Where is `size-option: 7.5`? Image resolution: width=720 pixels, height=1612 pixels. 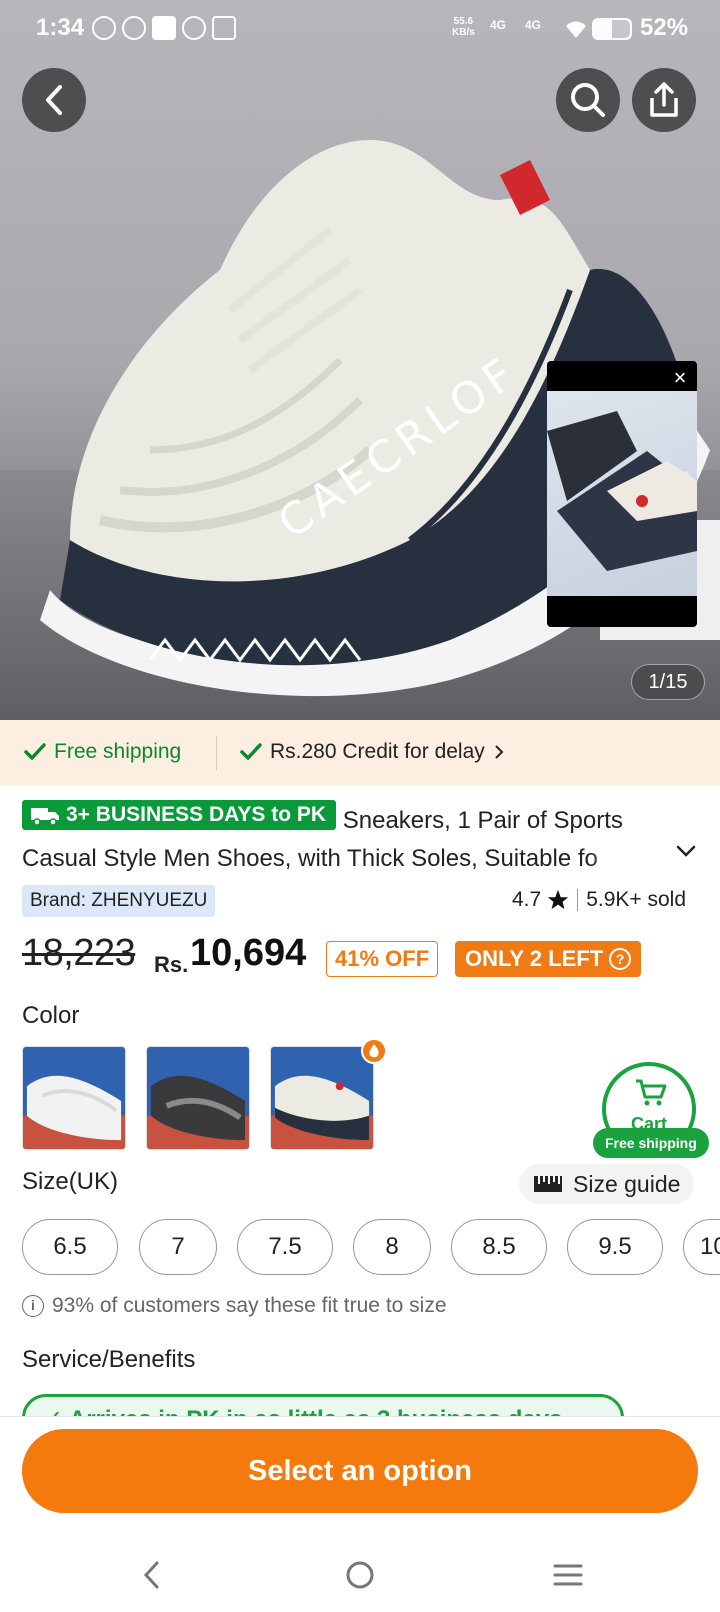 size-option: 7.5 is located at coordinates (285, 1247).